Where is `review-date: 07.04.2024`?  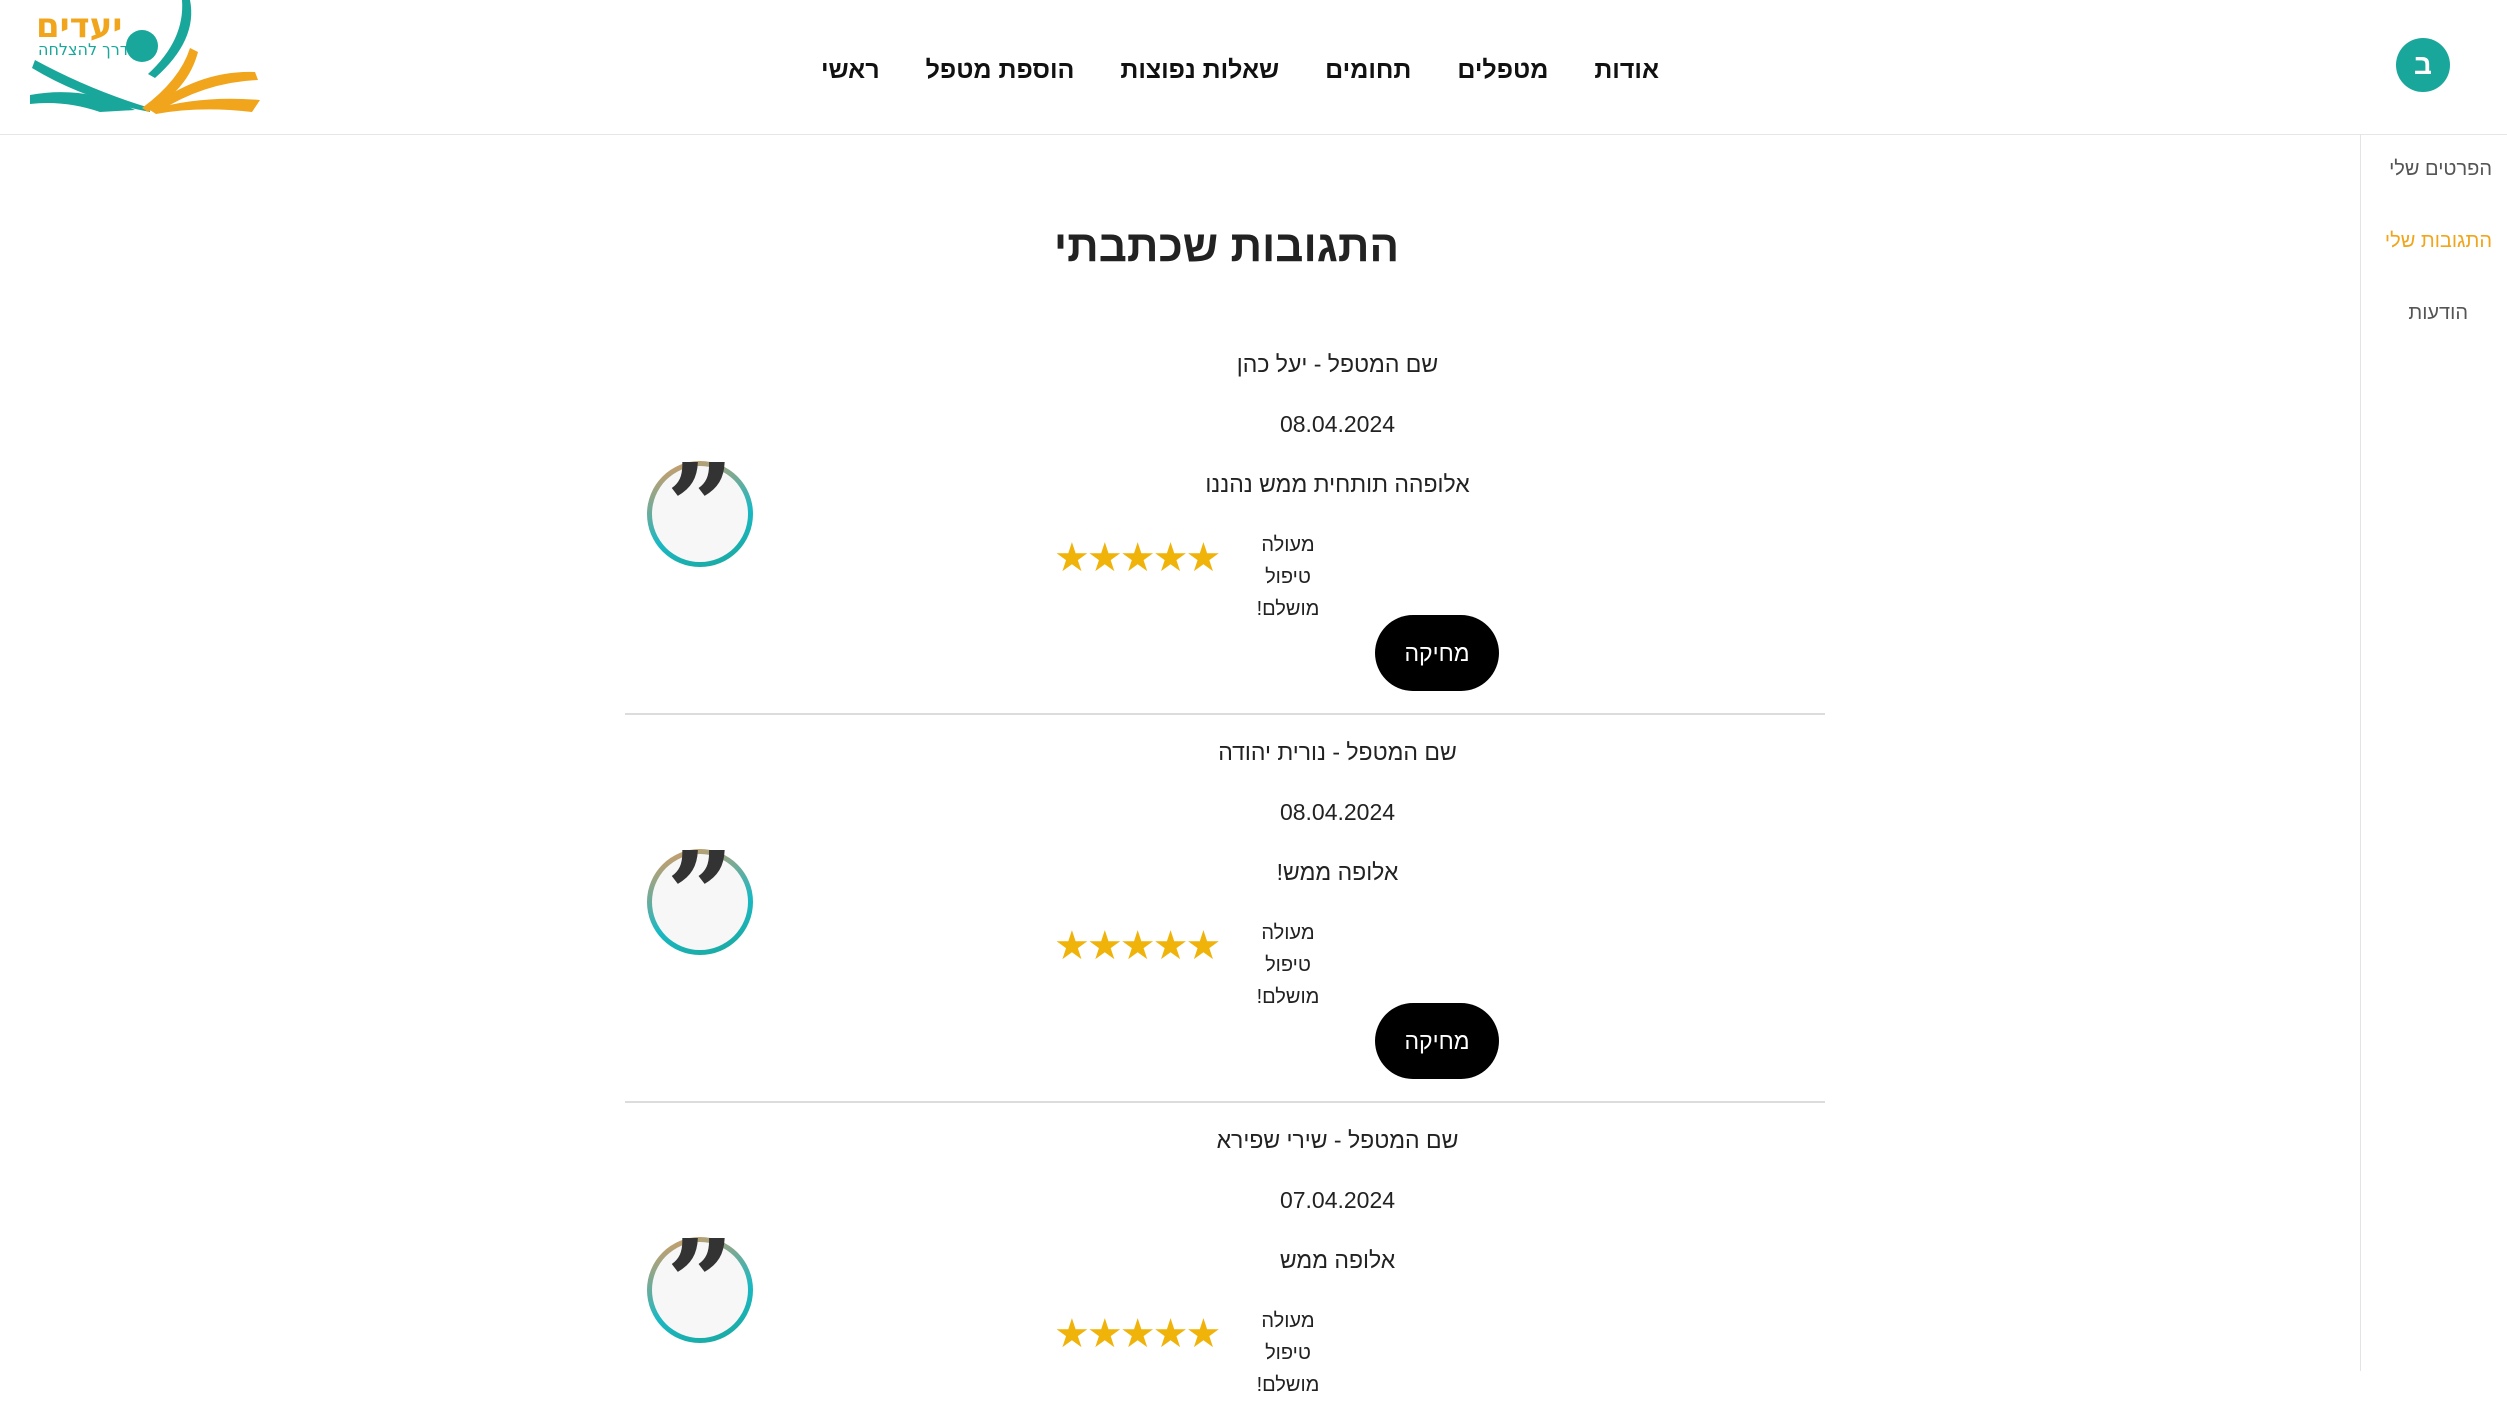 review-date: 07.04.2024 is located at coordinates (1337, 1200).